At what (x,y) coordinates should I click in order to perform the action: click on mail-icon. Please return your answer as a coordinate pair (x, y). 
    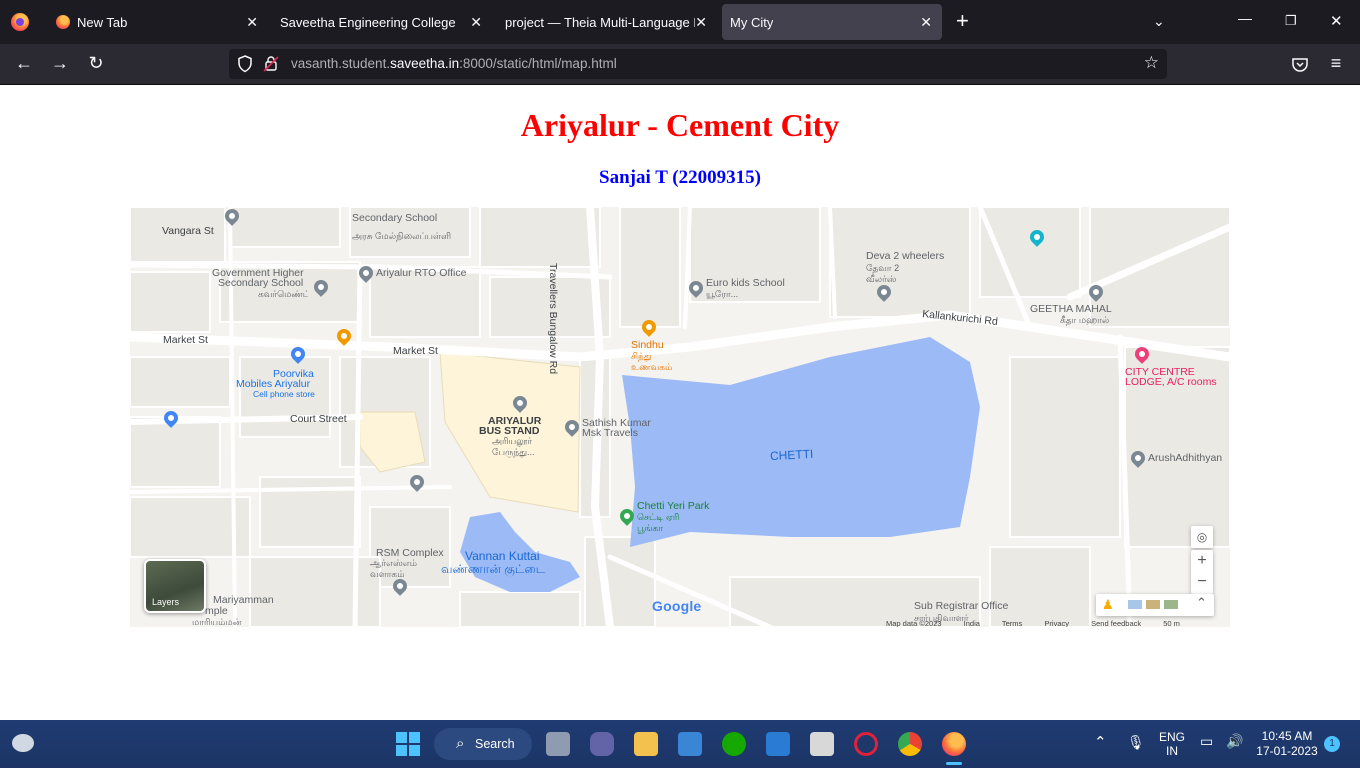
    Looking at the image, I should click on (778, 744).